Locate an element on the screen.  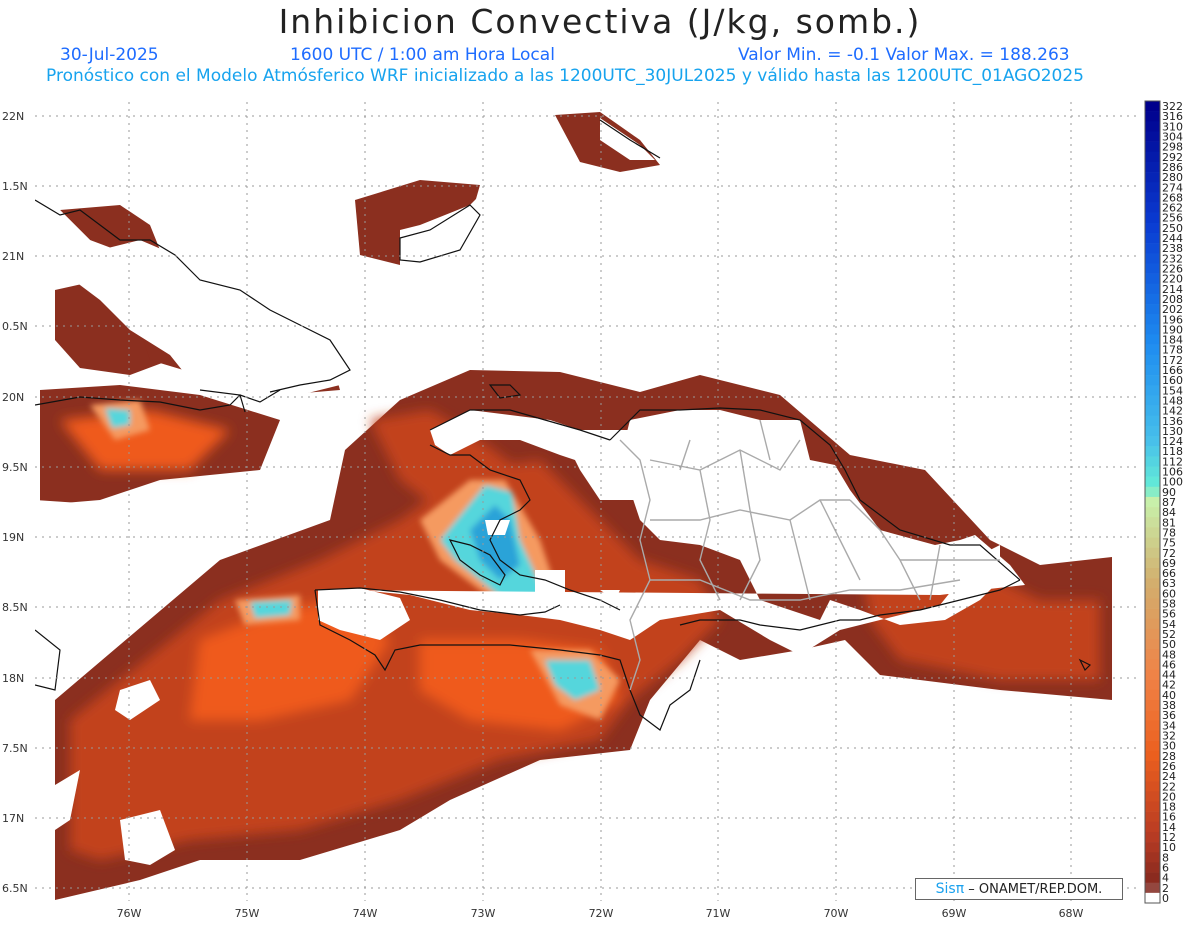
lon-label: 74W is located at coordinates (365, 913).